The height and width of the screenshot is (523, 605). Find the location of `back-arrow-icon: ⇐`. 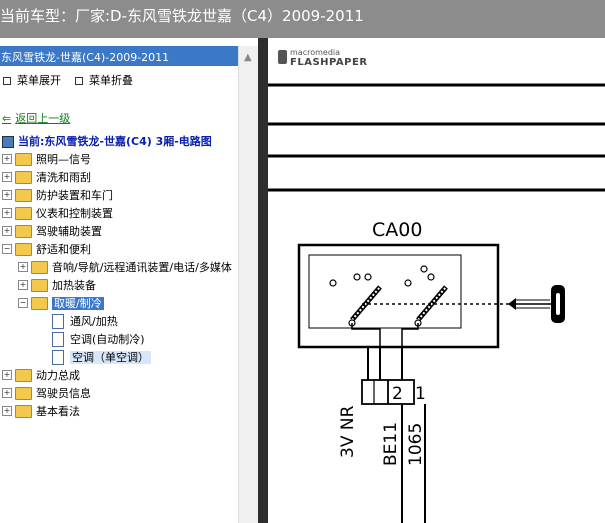

back-arrow-icon: ⇐ is located at coordinates (7, 118).